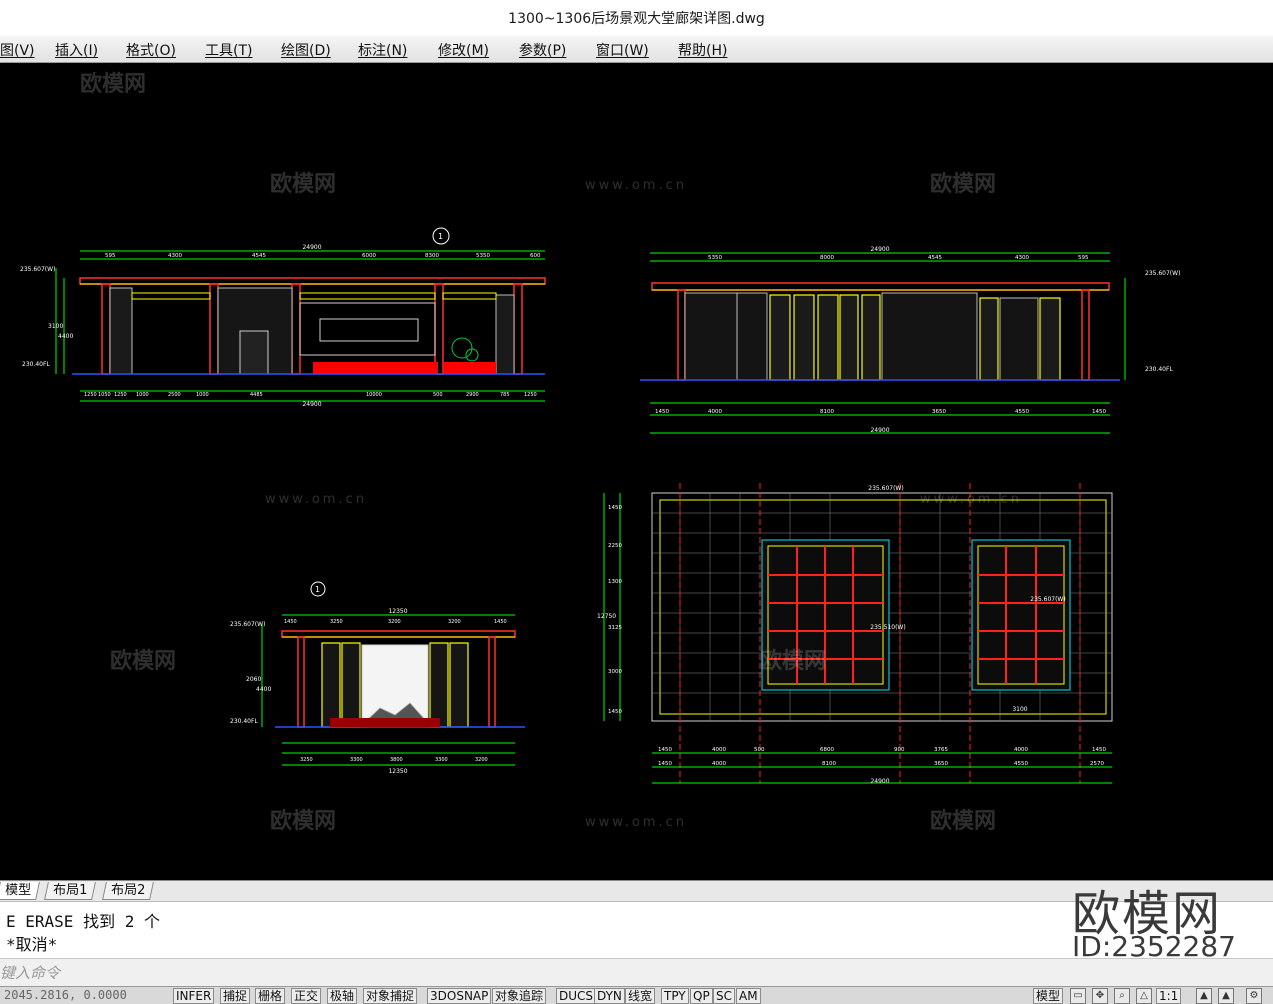  Describe the element at coordinates (459, 996) in the screenshot. I see `toggle-3dosnap: 3DOSNAP` at that location.